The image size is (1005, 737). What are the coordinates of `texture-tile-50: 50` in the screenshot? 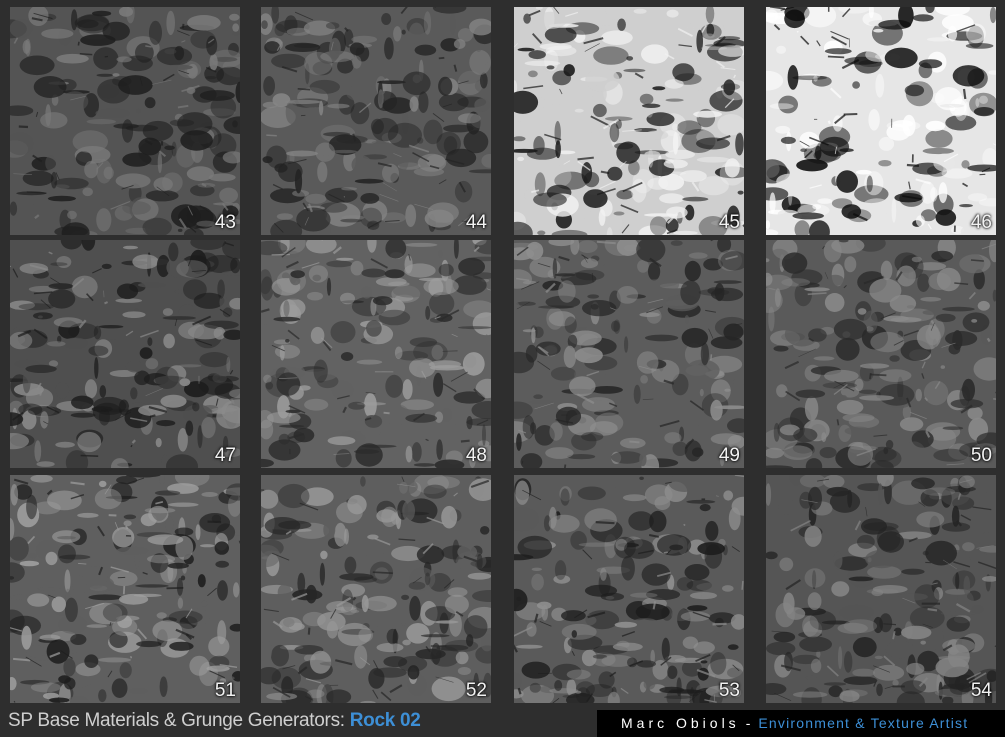 It's located at (881, 354).